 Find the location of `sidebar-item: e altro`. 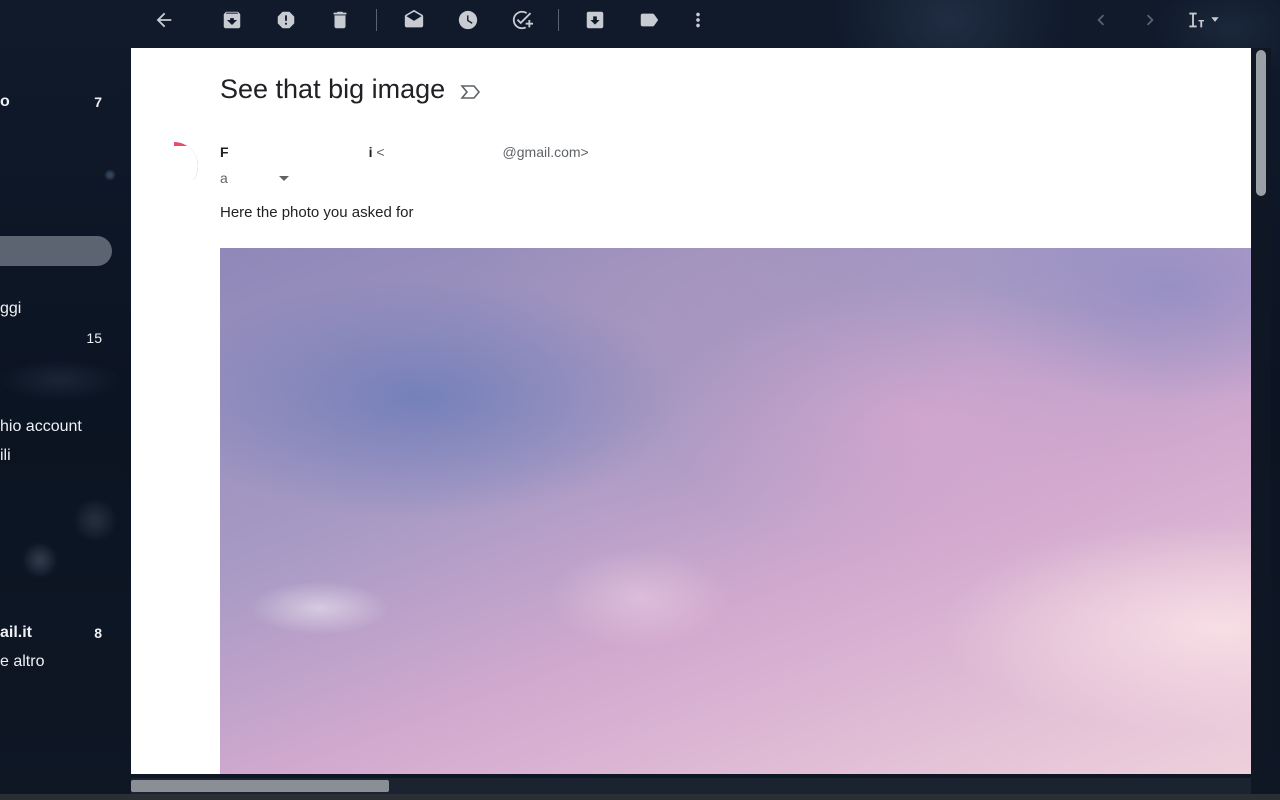

sidebar-item: e altro is located at coordinates (56, 662).